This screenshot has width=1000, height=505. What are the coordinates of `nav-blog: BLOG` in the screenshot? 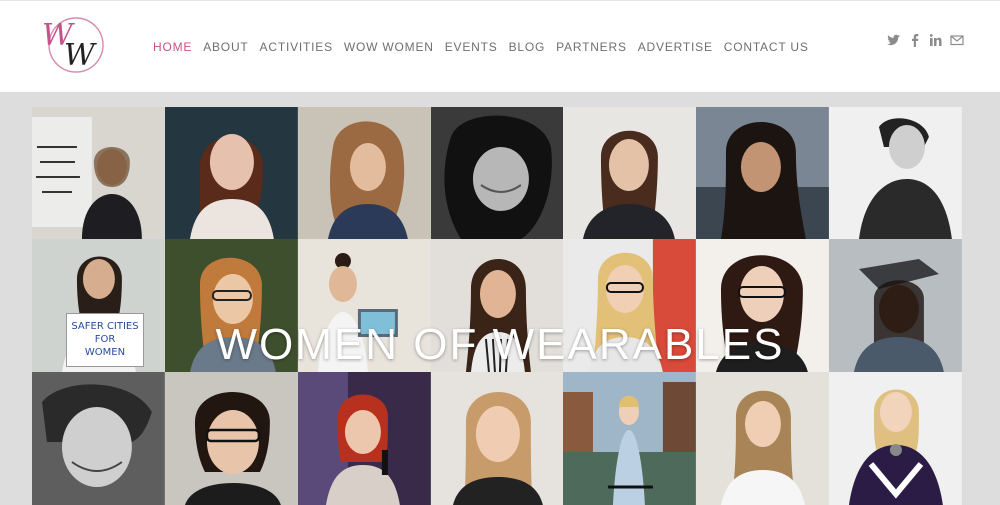 It's located at (527, 47).